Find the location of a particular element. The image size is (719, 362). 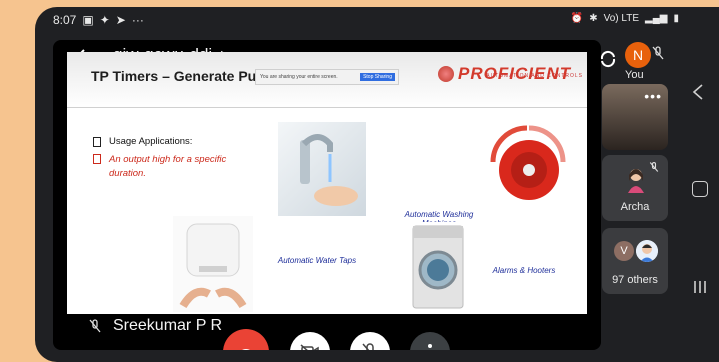

accessibility-icon: ✦ is located at coordinates (104, 20).